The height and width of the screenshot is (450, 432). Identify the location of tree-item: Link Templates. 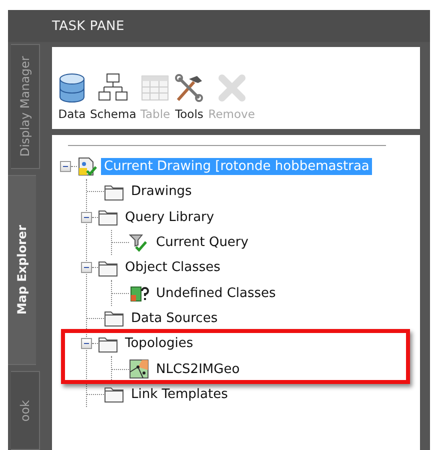
(179, 394).